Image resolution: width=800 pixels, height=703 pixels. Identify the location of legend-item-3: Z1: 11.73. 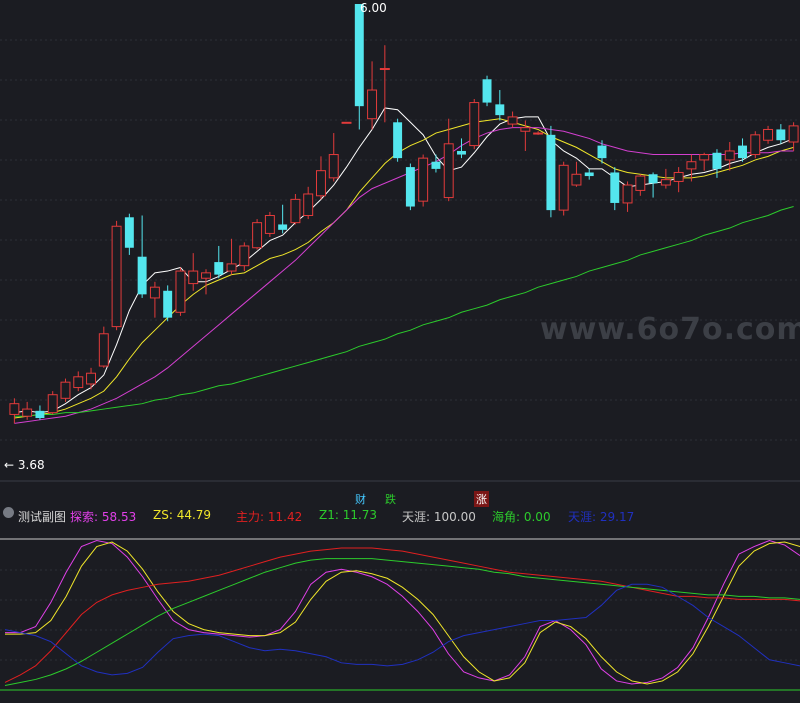
(348, 515).